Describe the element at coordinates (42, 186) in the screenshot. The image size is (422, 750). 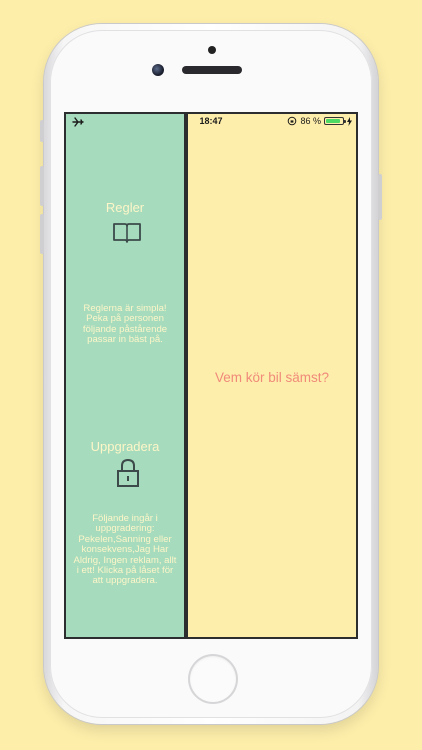
I see `volume-up-button` at that location.